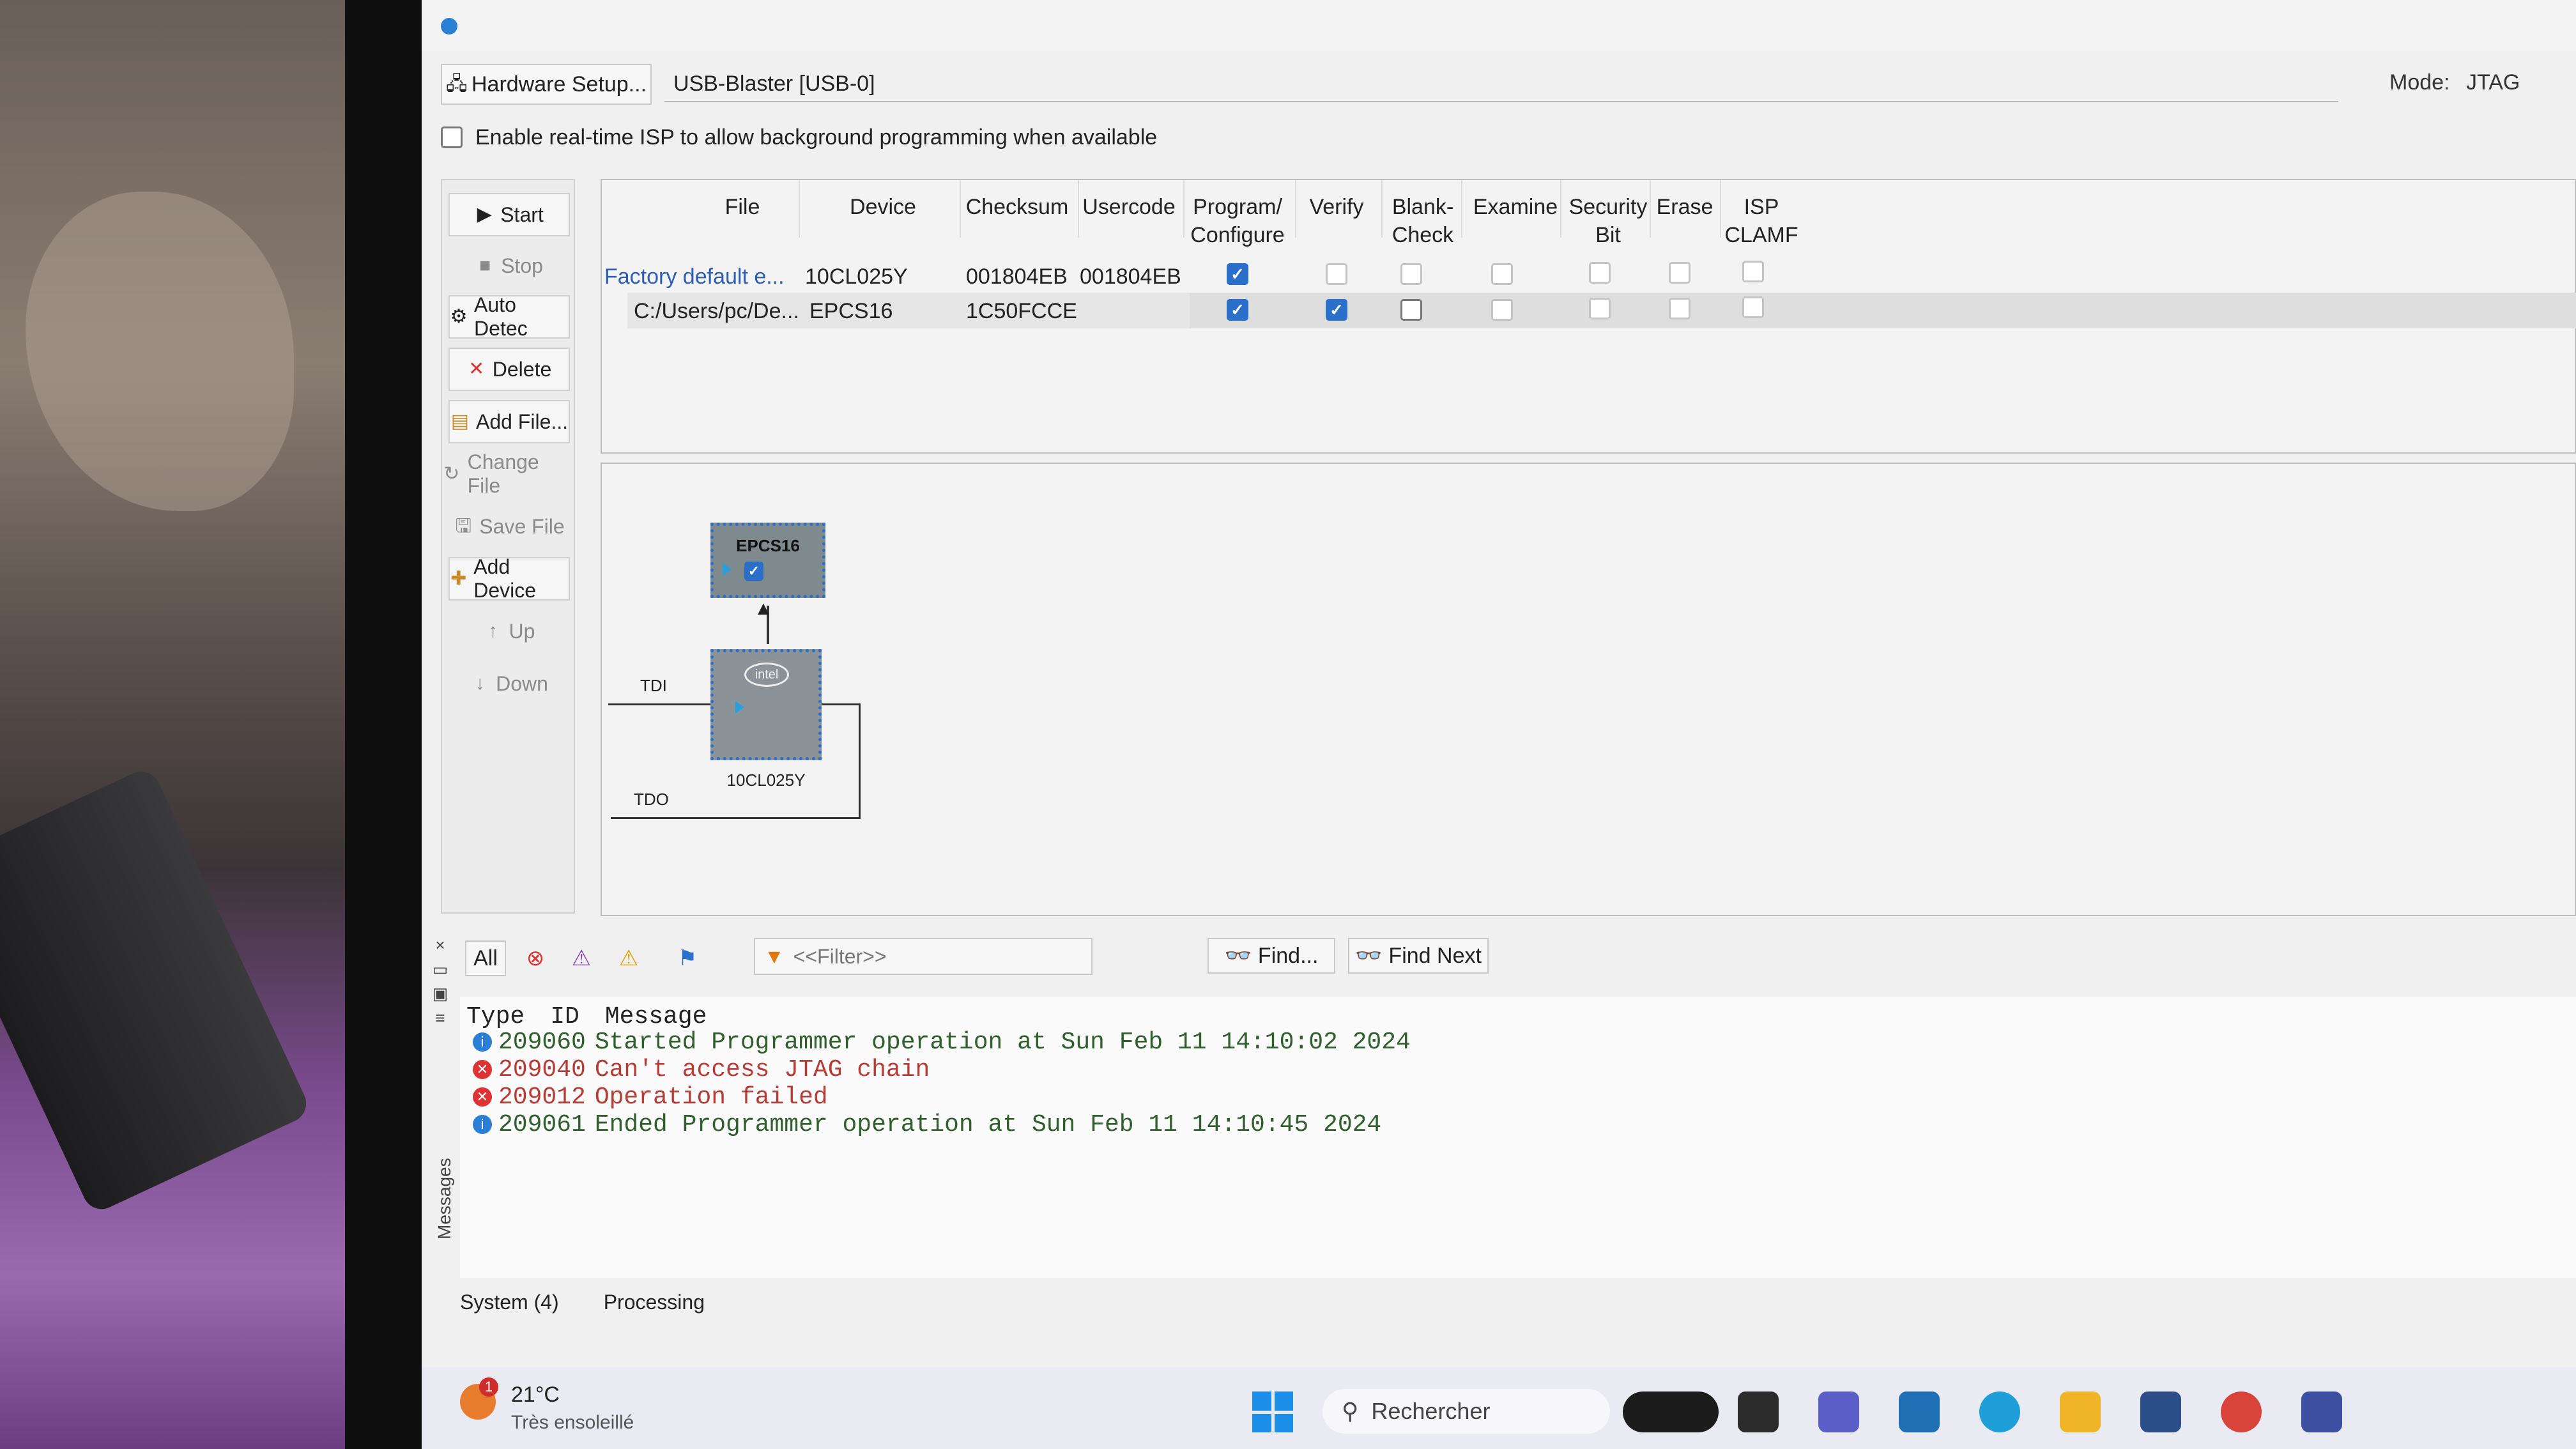 The width and height of the screenshot is (2576, 1449). Describe the element at coordinates (522, 265) in the screenshot. I see `stop-label: Stop` at that location.